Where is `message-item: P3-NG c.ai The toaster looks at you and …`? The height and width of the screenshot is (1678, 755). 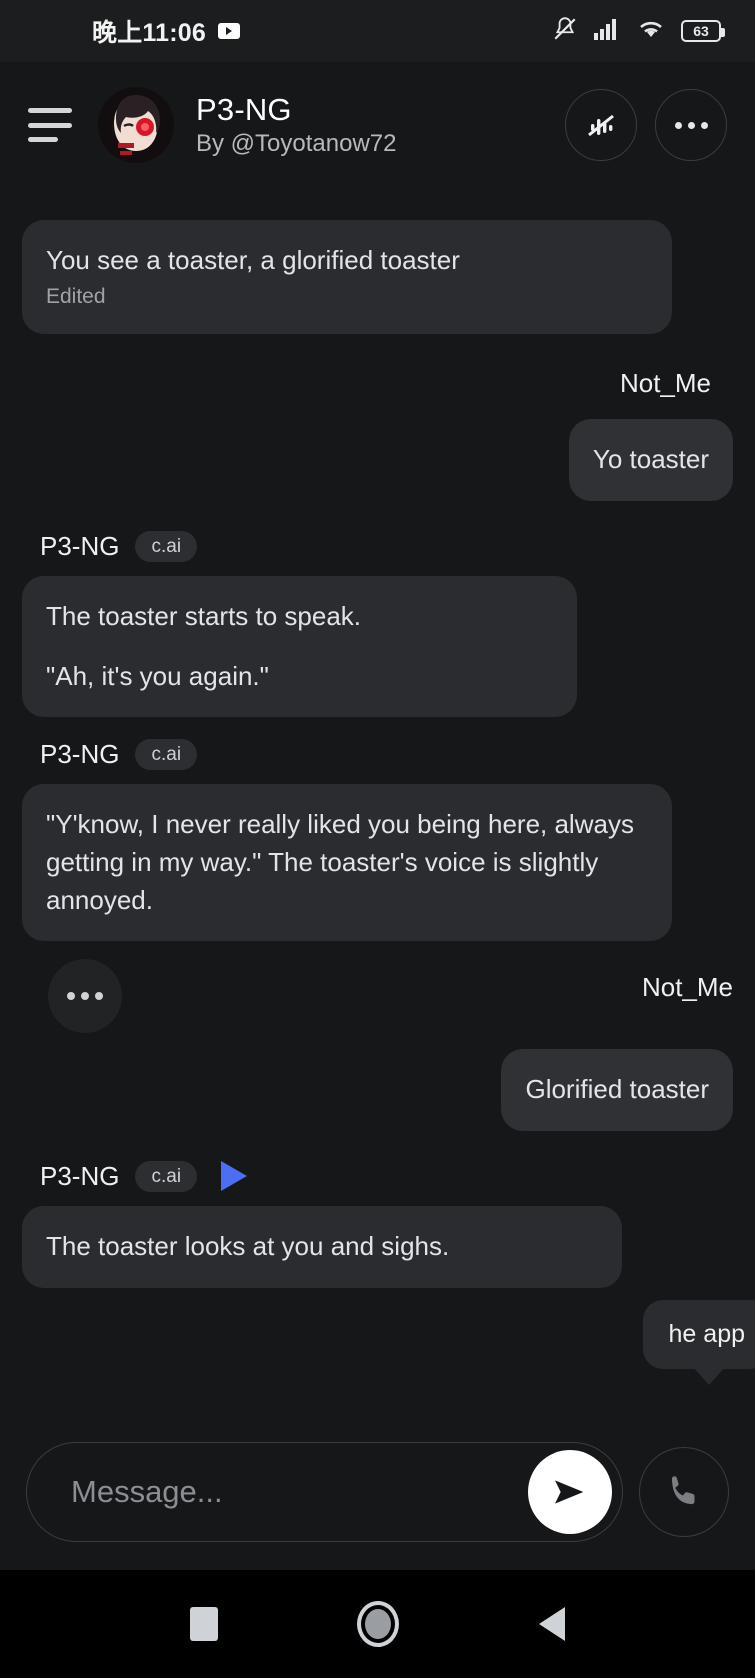
message-item: P3-NG c.ai The toaster looks at you and … is located at coordinates (377, 1224).